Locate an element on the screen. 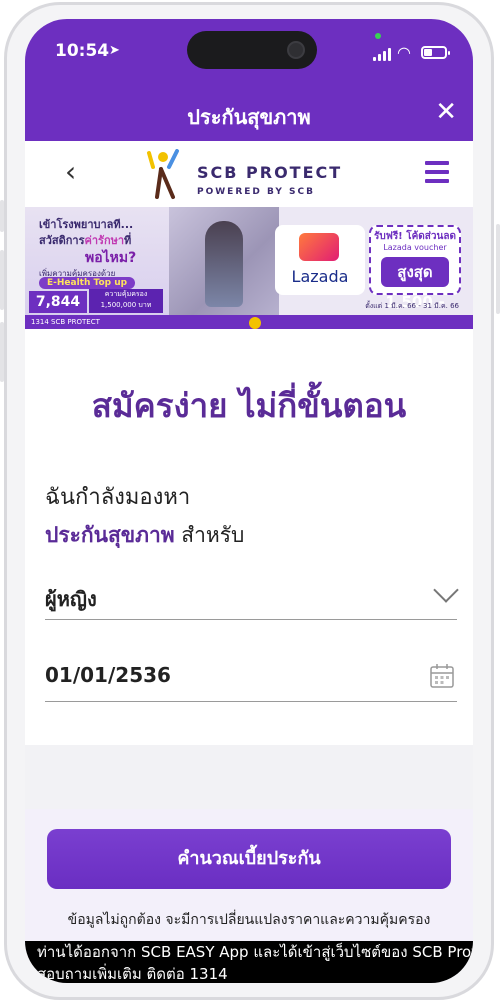 The height and width of the screenshot is (1004, 500). brand-bar: ‹ SCB PROTECT POWERED BY SCB is located at coordinates (249, 174).